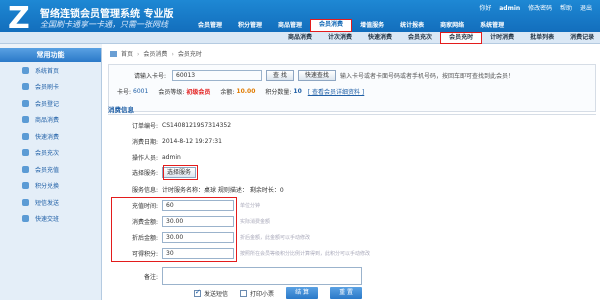 The image size is (600, 300). Describe the element at coordinates (278, 92) in the screenshot. I see `points-label: 积分数量:` at that location.